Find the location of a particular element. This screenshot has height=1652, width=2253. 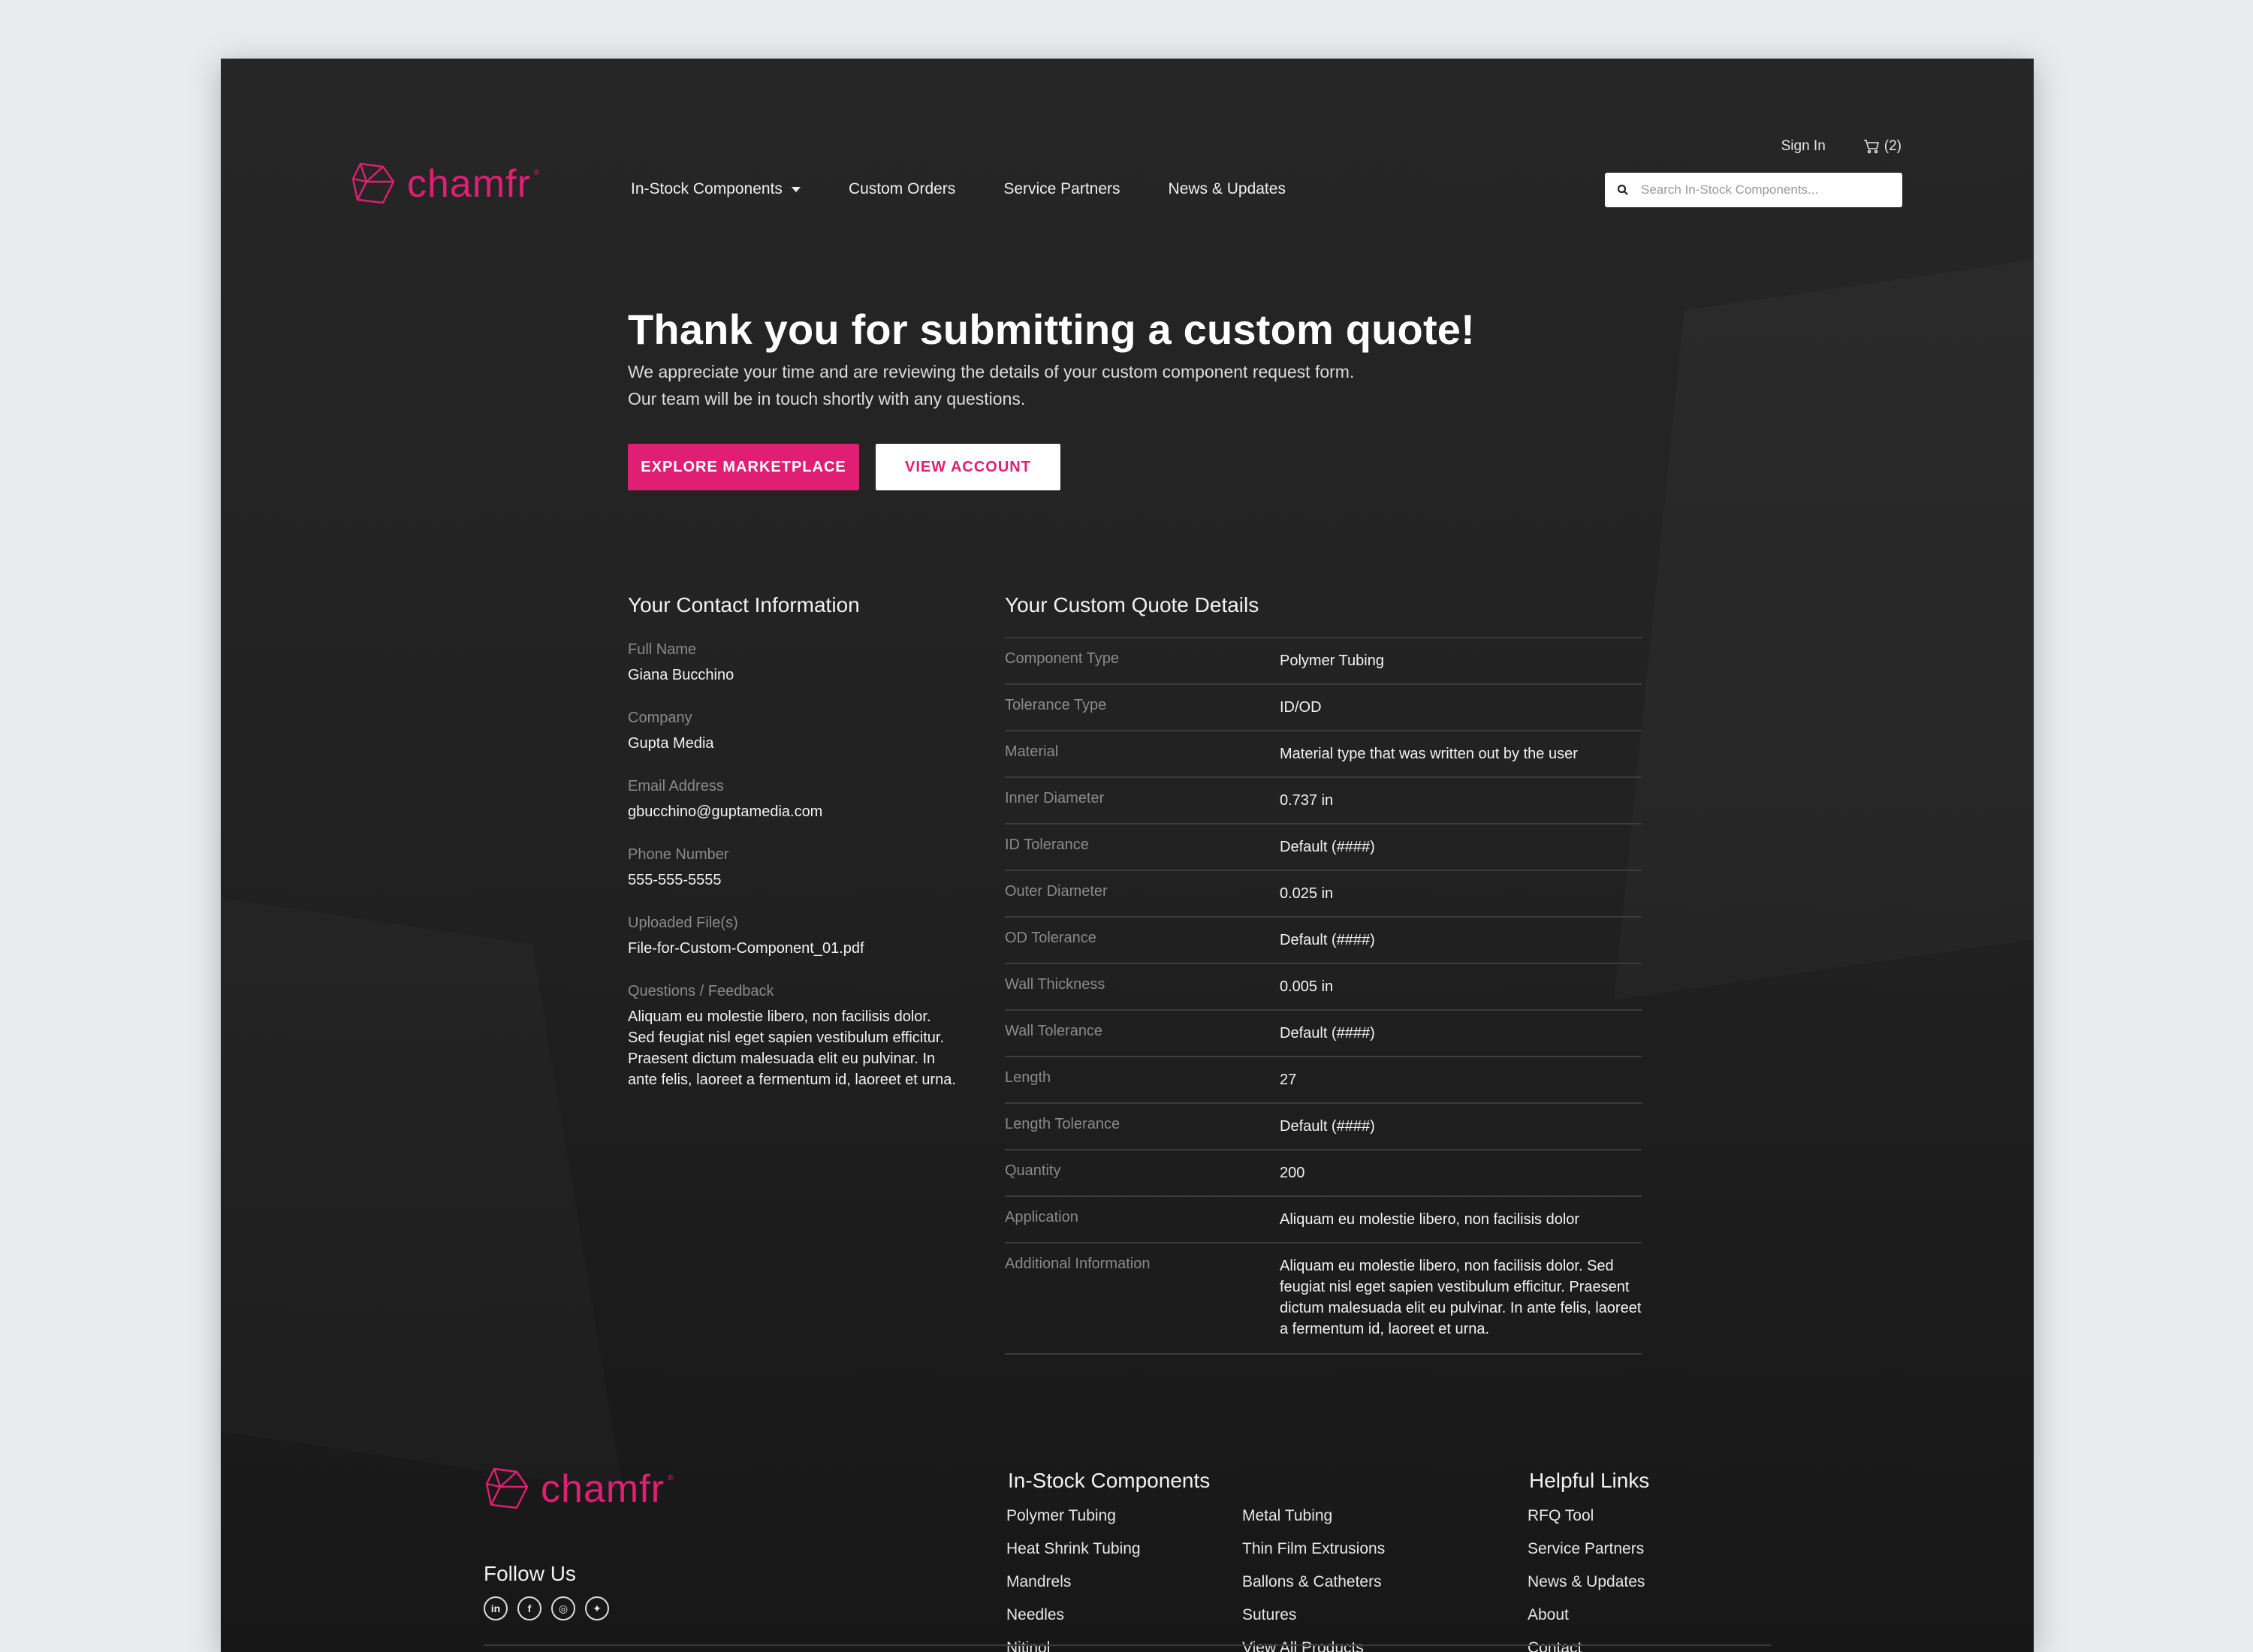

search-icon is located at coordinates (1622, 189).